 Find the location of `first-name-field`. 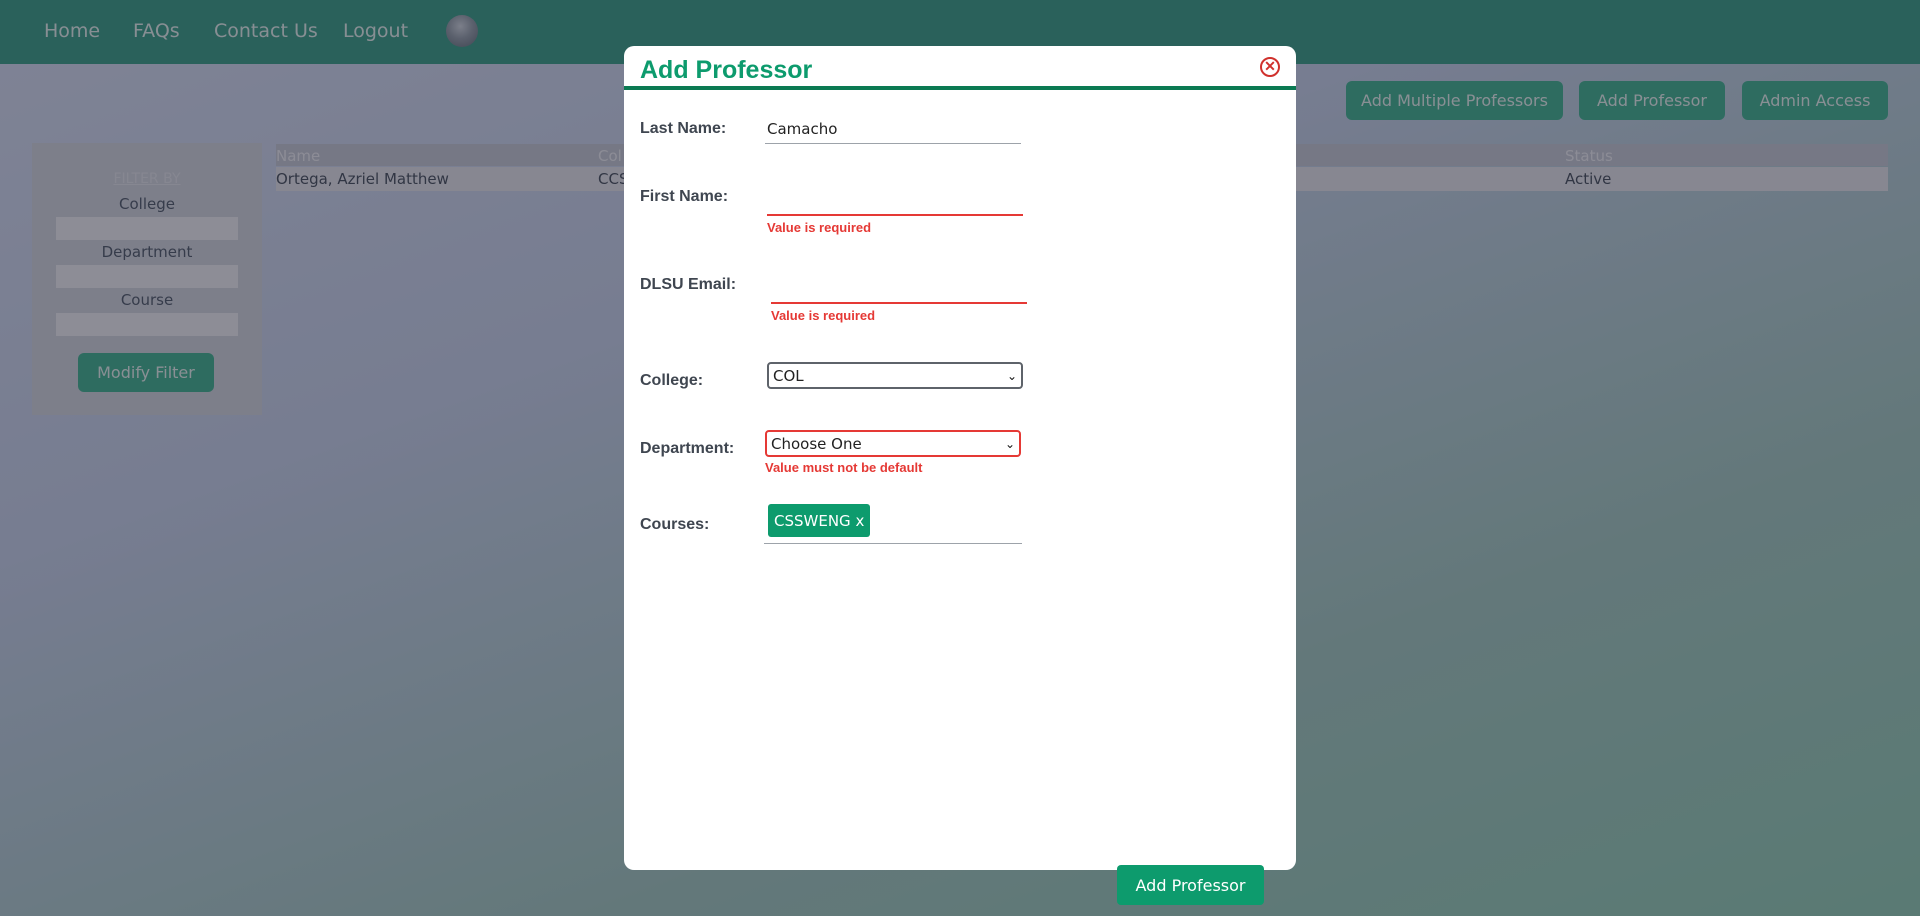

first-name-field is located at coordinates (895, 201).